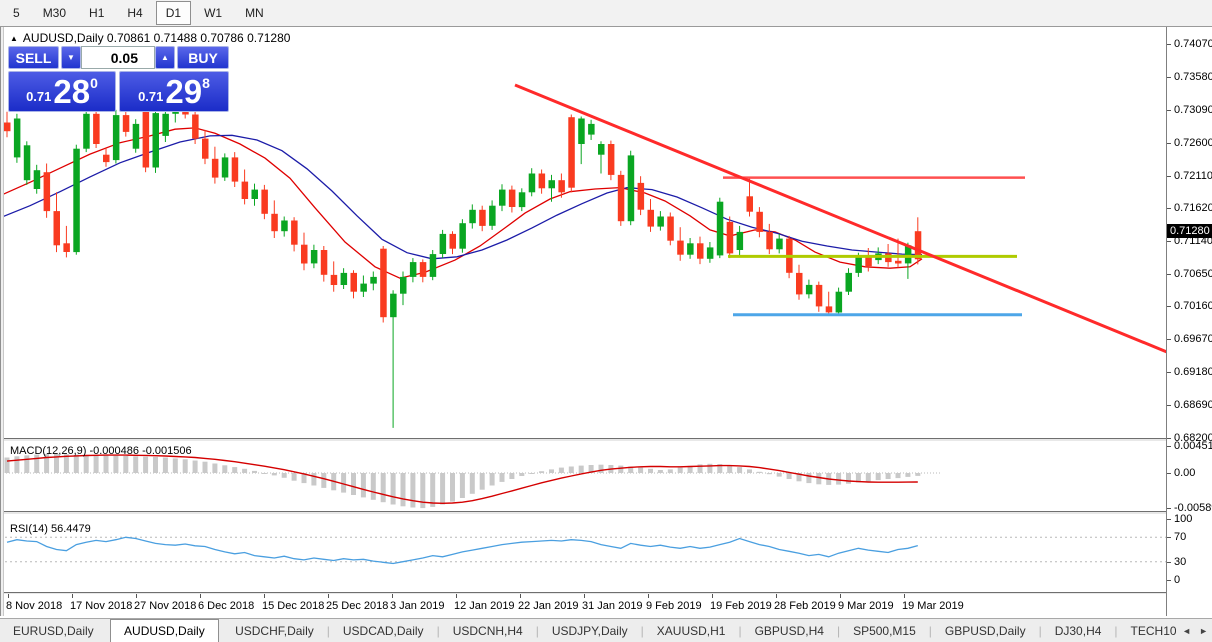  I want to click on tab-sp500-m15: SP500,M15, so click(884, 630).